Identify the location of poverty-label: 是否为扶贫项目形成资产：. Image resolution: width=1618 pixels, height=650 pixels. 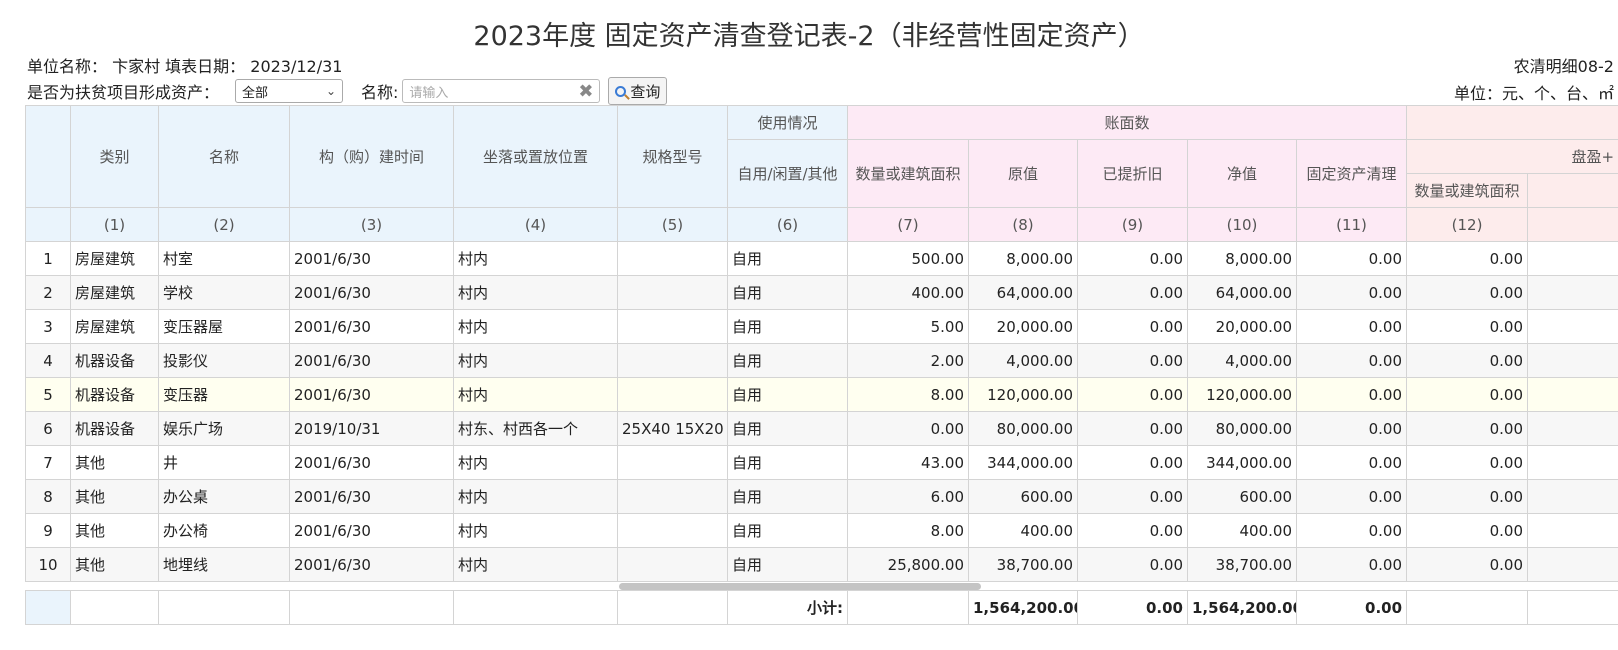
(123, 92).